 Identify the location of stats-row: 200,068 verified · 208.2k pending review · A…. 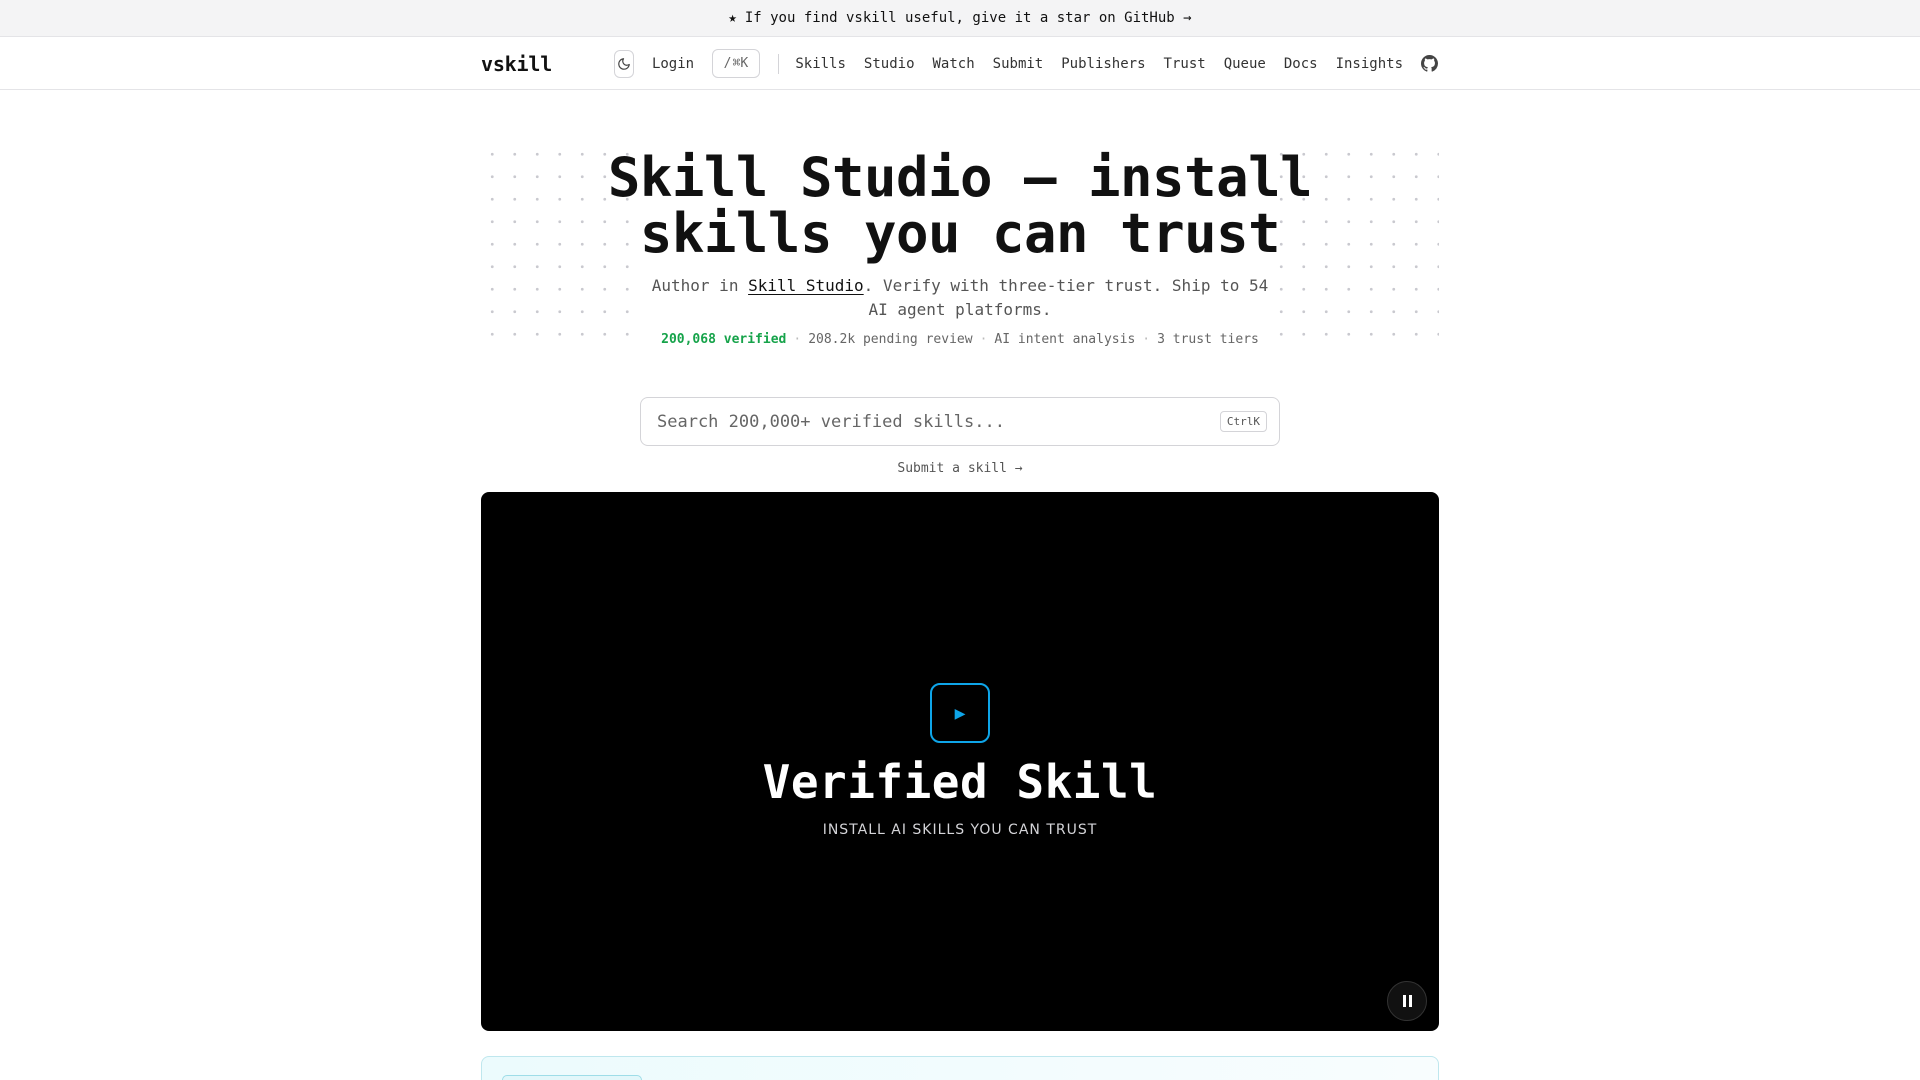
(960, 339).